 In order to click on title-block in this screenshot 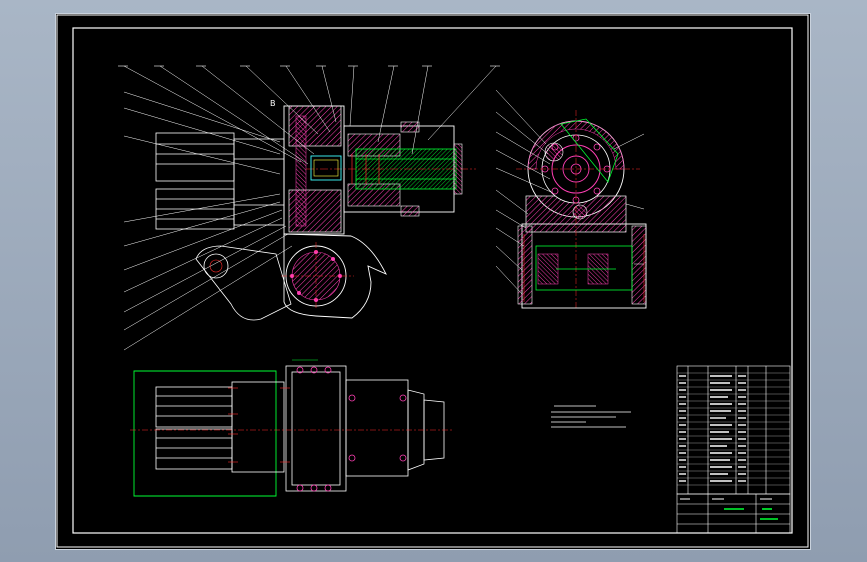, I will do `click(733, 513)`.